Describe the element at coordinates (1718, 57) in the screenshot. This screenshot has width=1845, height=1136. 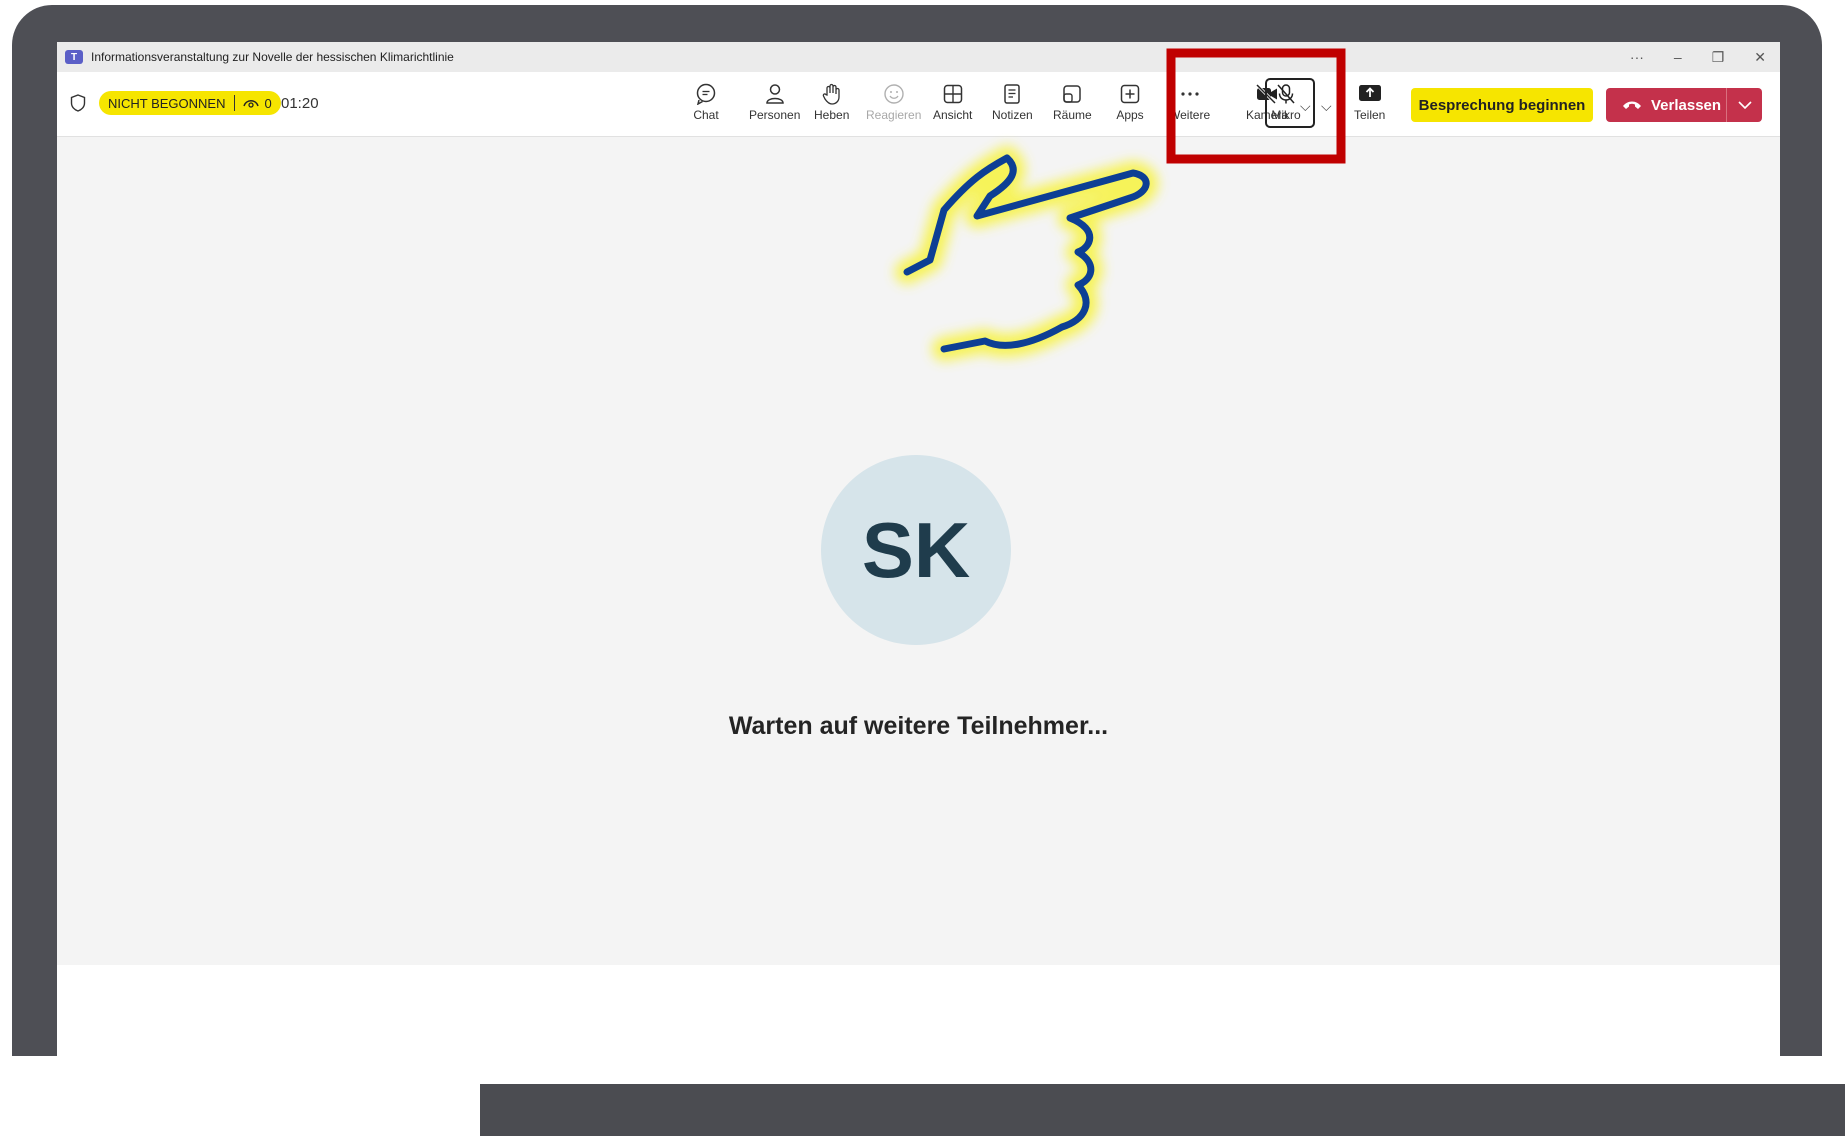
I see `restore-icon: ❐` at that location.